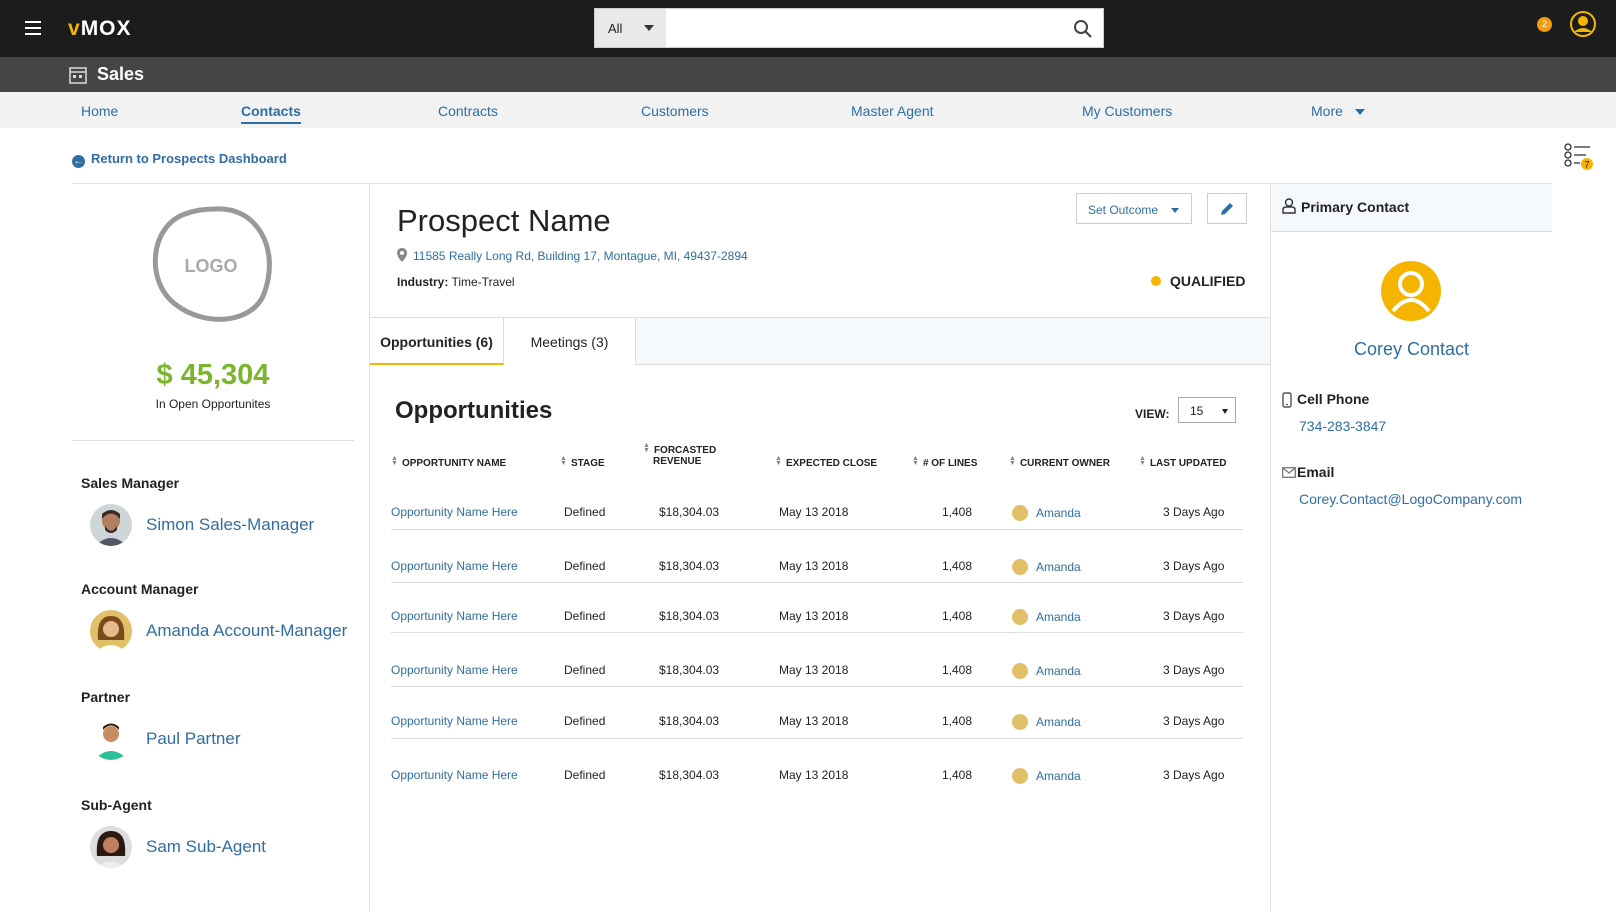 This screenshot has width=1616, height=911. I want to click on menu-icon, so click(33, 28).